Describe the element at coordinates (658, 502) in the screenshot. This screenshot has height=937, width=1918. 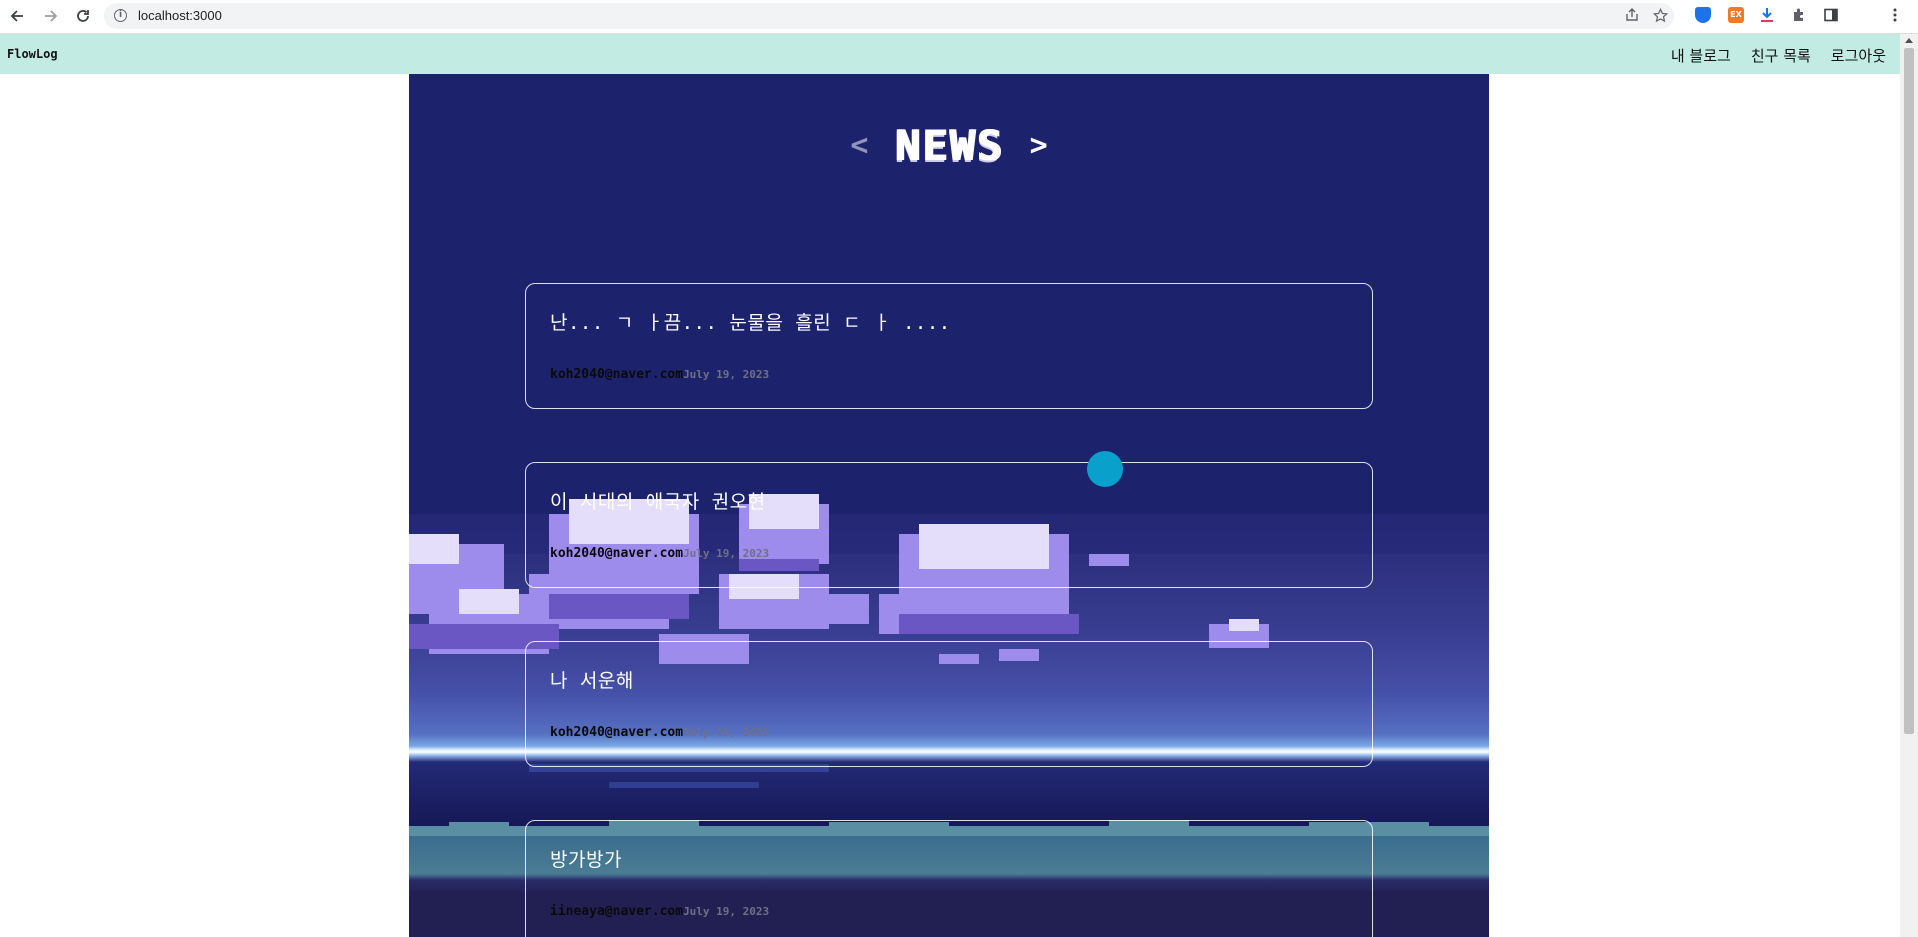
I see `post-title: 이 시대의 애국자 권오현` at that location.